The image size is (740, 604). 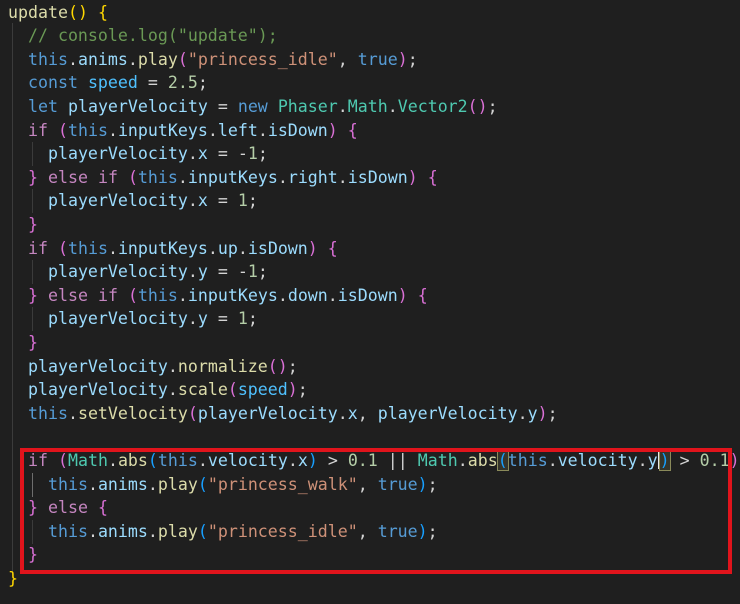 What do you see at coordinates (262, 390) in the screenshot?
I see `code-token: speed` at bounding box center [262, 390].